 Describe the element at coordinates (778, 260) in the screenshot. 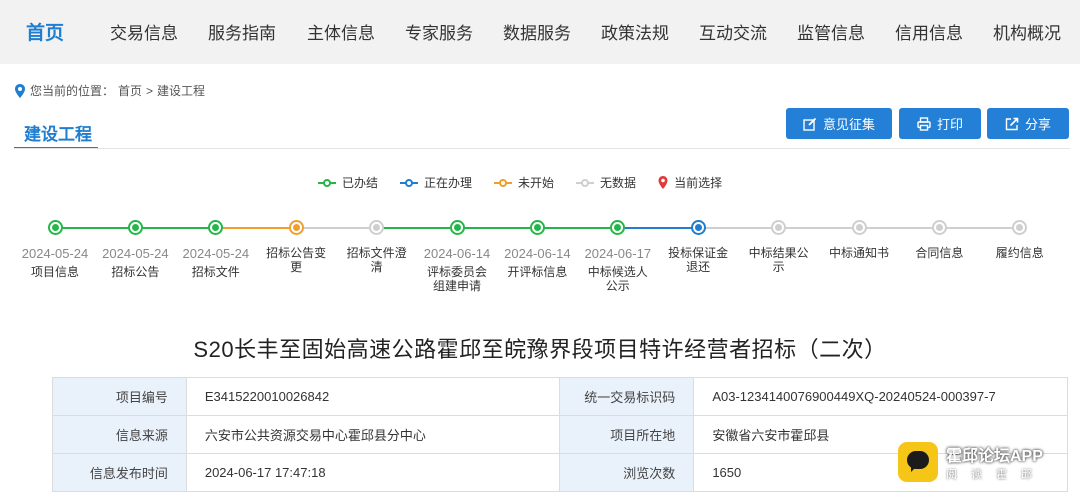

I see `timeline-step-label: 中标结果公示` at that location.